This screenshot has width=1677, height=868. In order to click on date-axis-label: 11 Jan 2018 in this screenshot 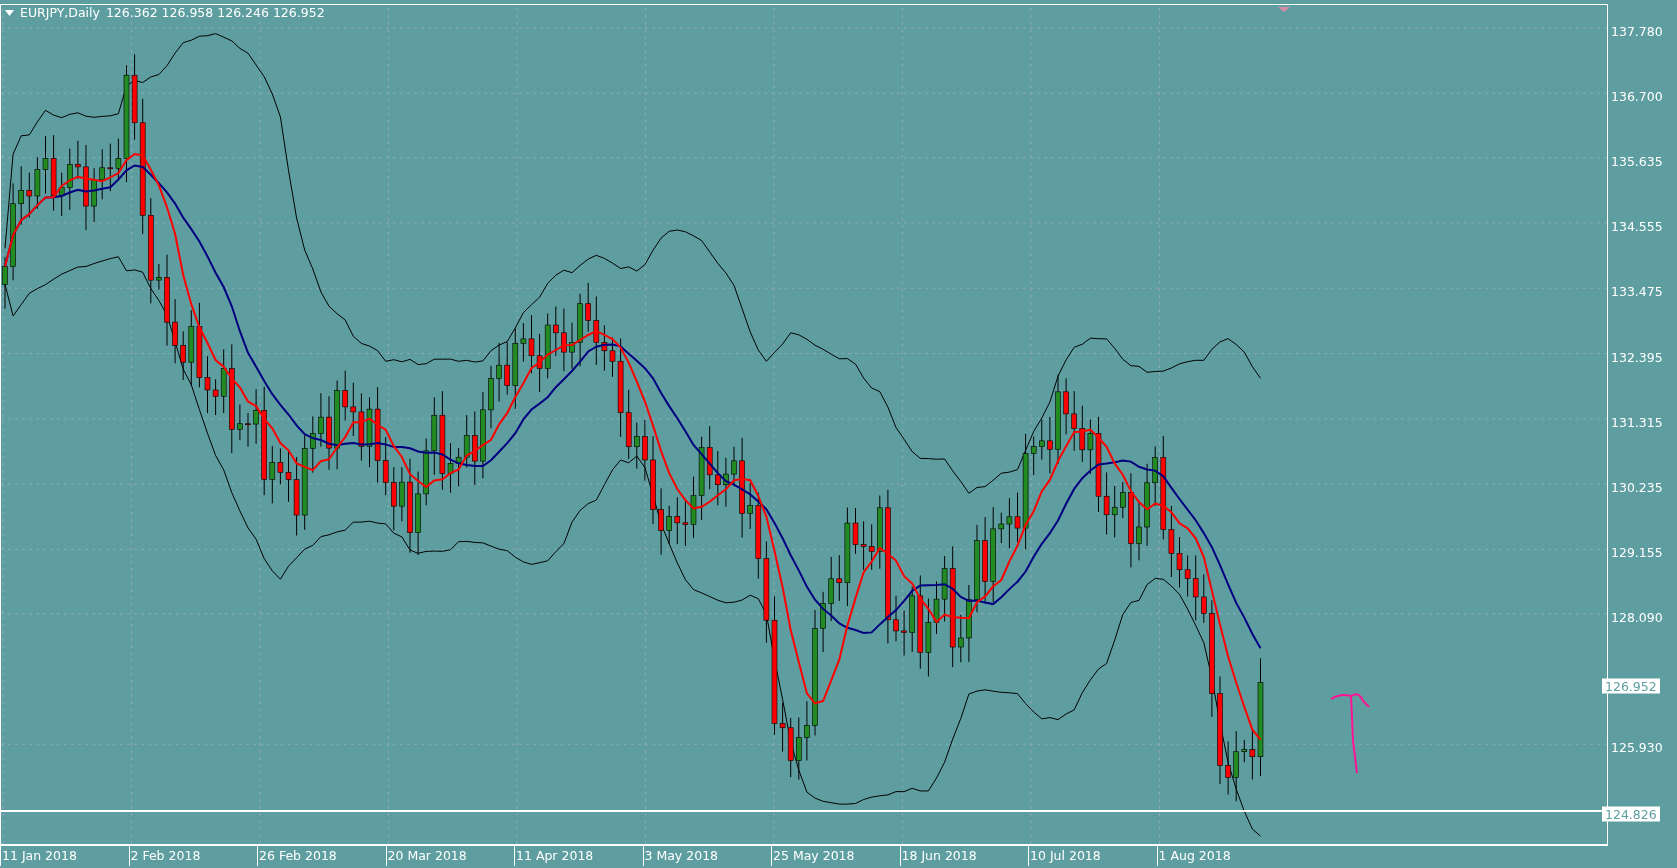, I will do `click(64, 856)`.